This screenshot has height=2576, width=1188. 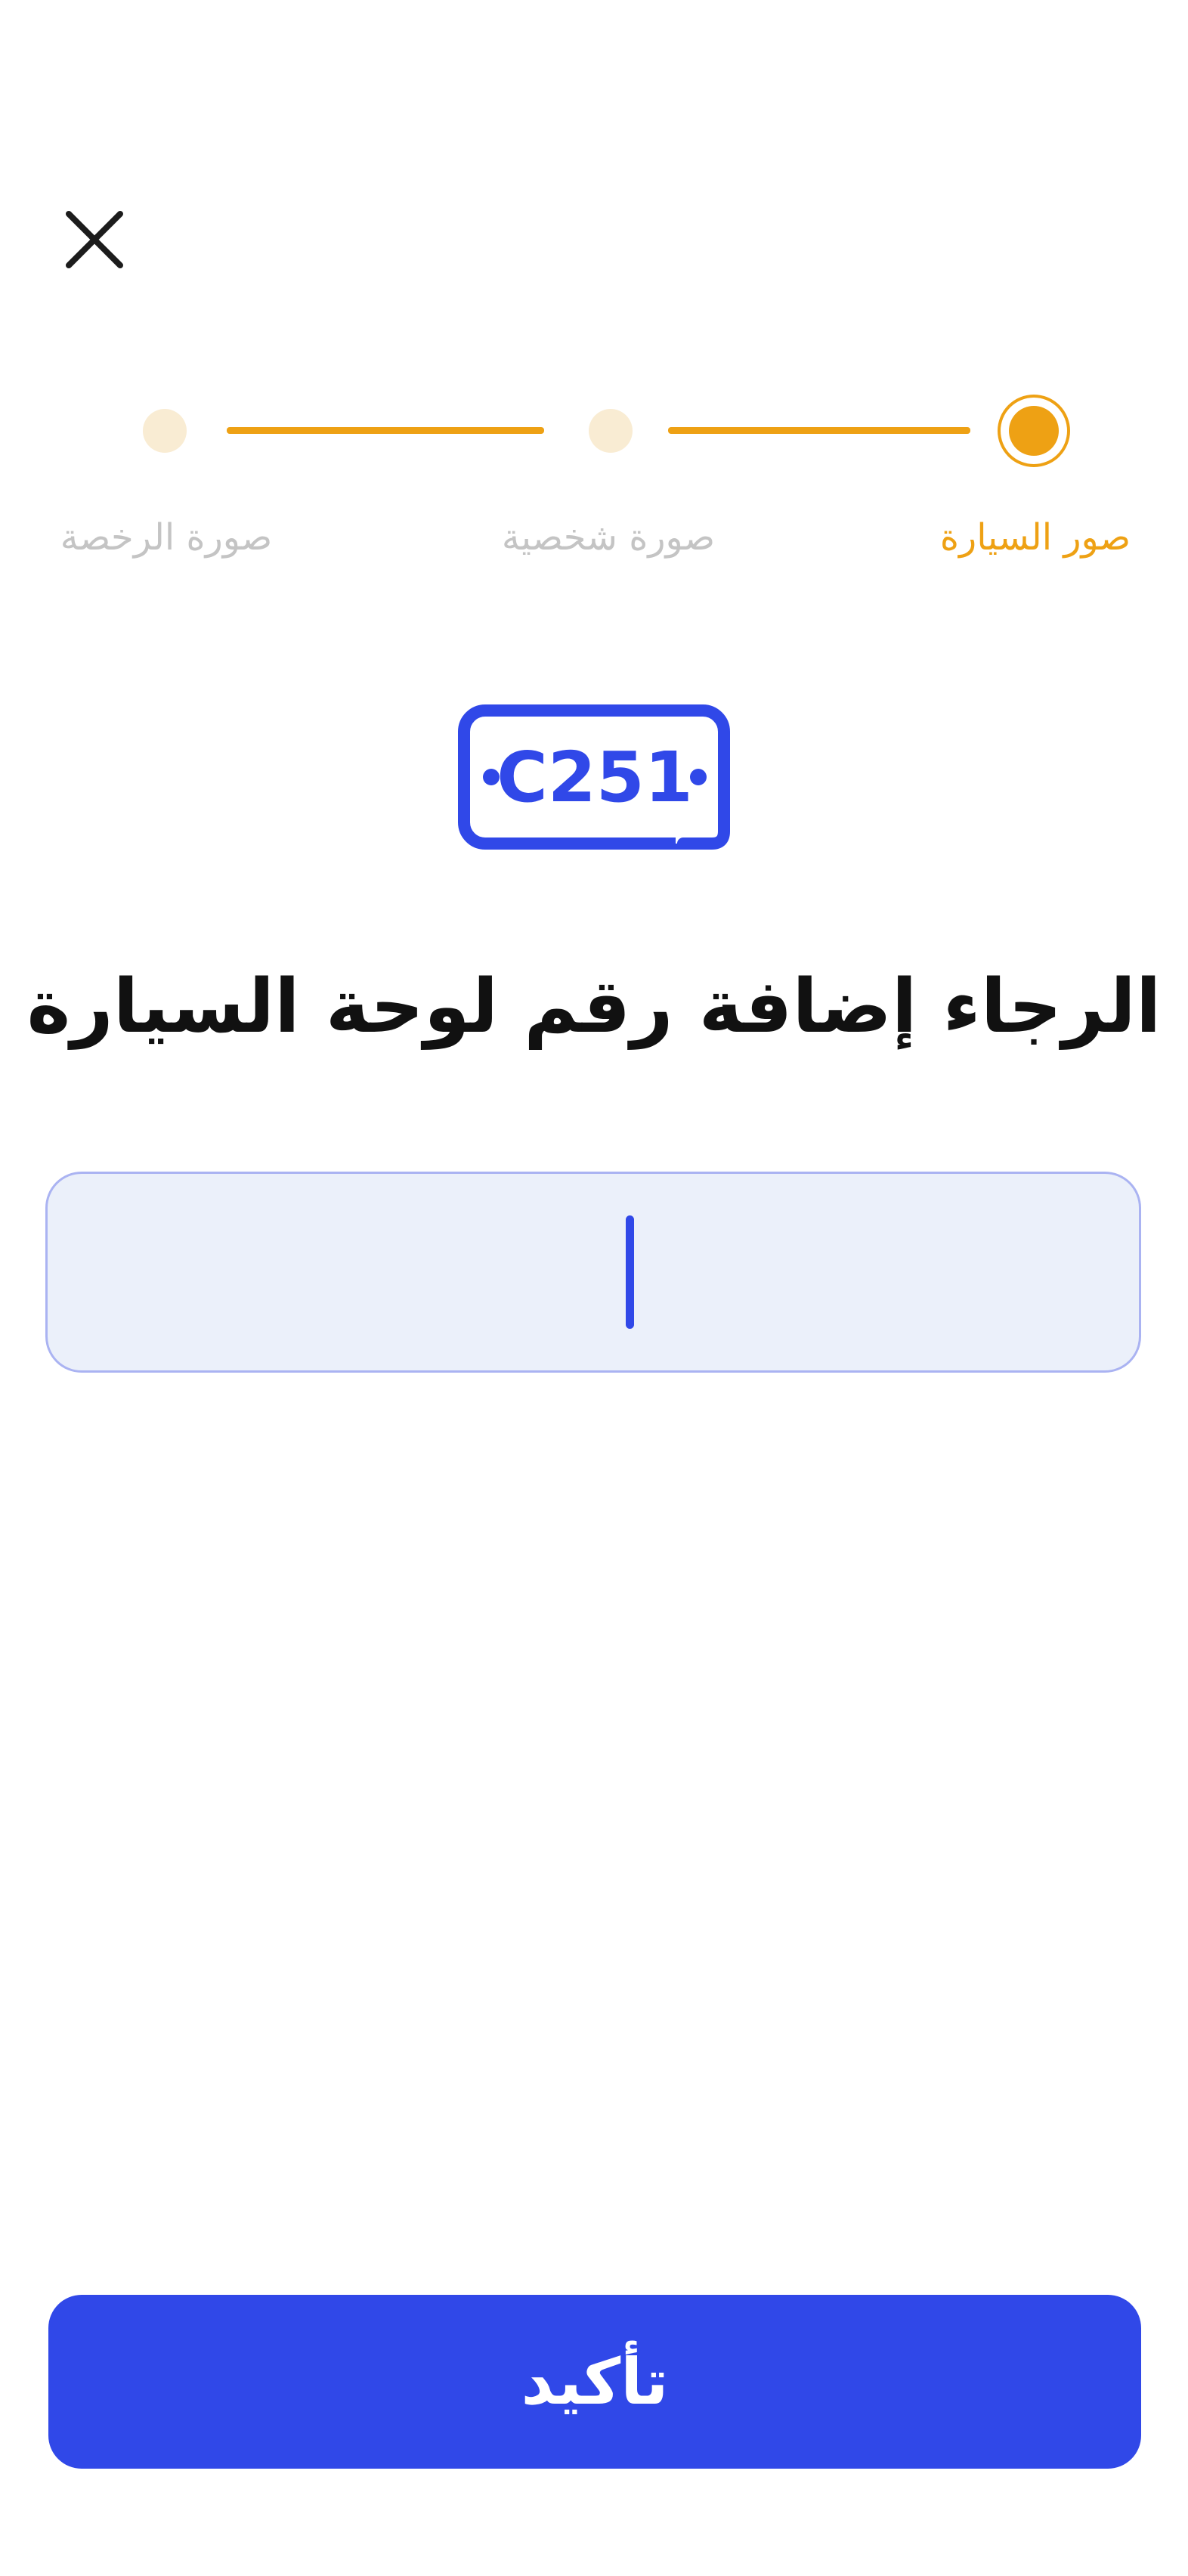 I want to click on close-button, so click(x=94, y=240).